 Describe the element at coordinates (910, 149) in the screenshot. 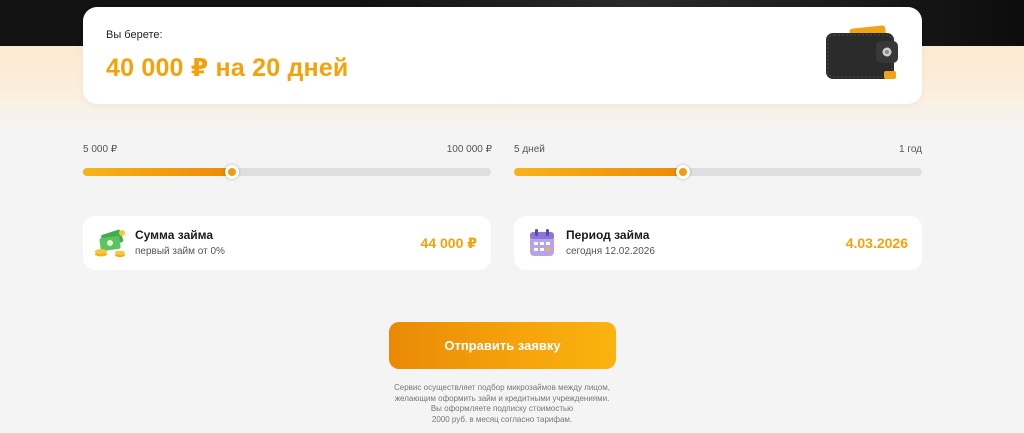

I see `period-max-label: 1 год` at that location.